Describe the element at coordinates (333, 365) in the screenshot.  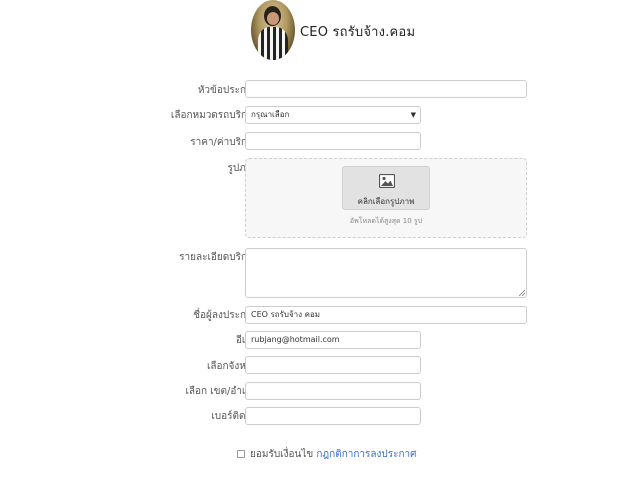
I see `province-input` at that location.